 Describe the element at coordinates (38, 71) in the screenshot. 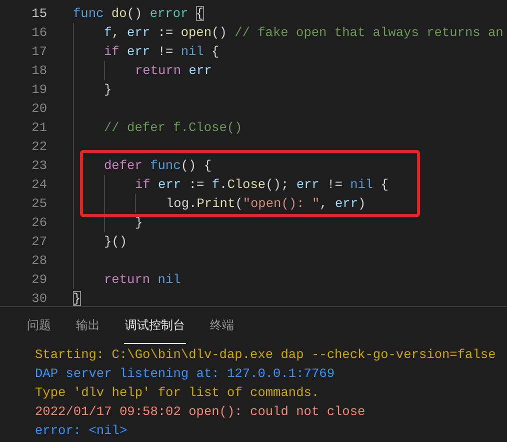

I see `line-number: 18` at that location.